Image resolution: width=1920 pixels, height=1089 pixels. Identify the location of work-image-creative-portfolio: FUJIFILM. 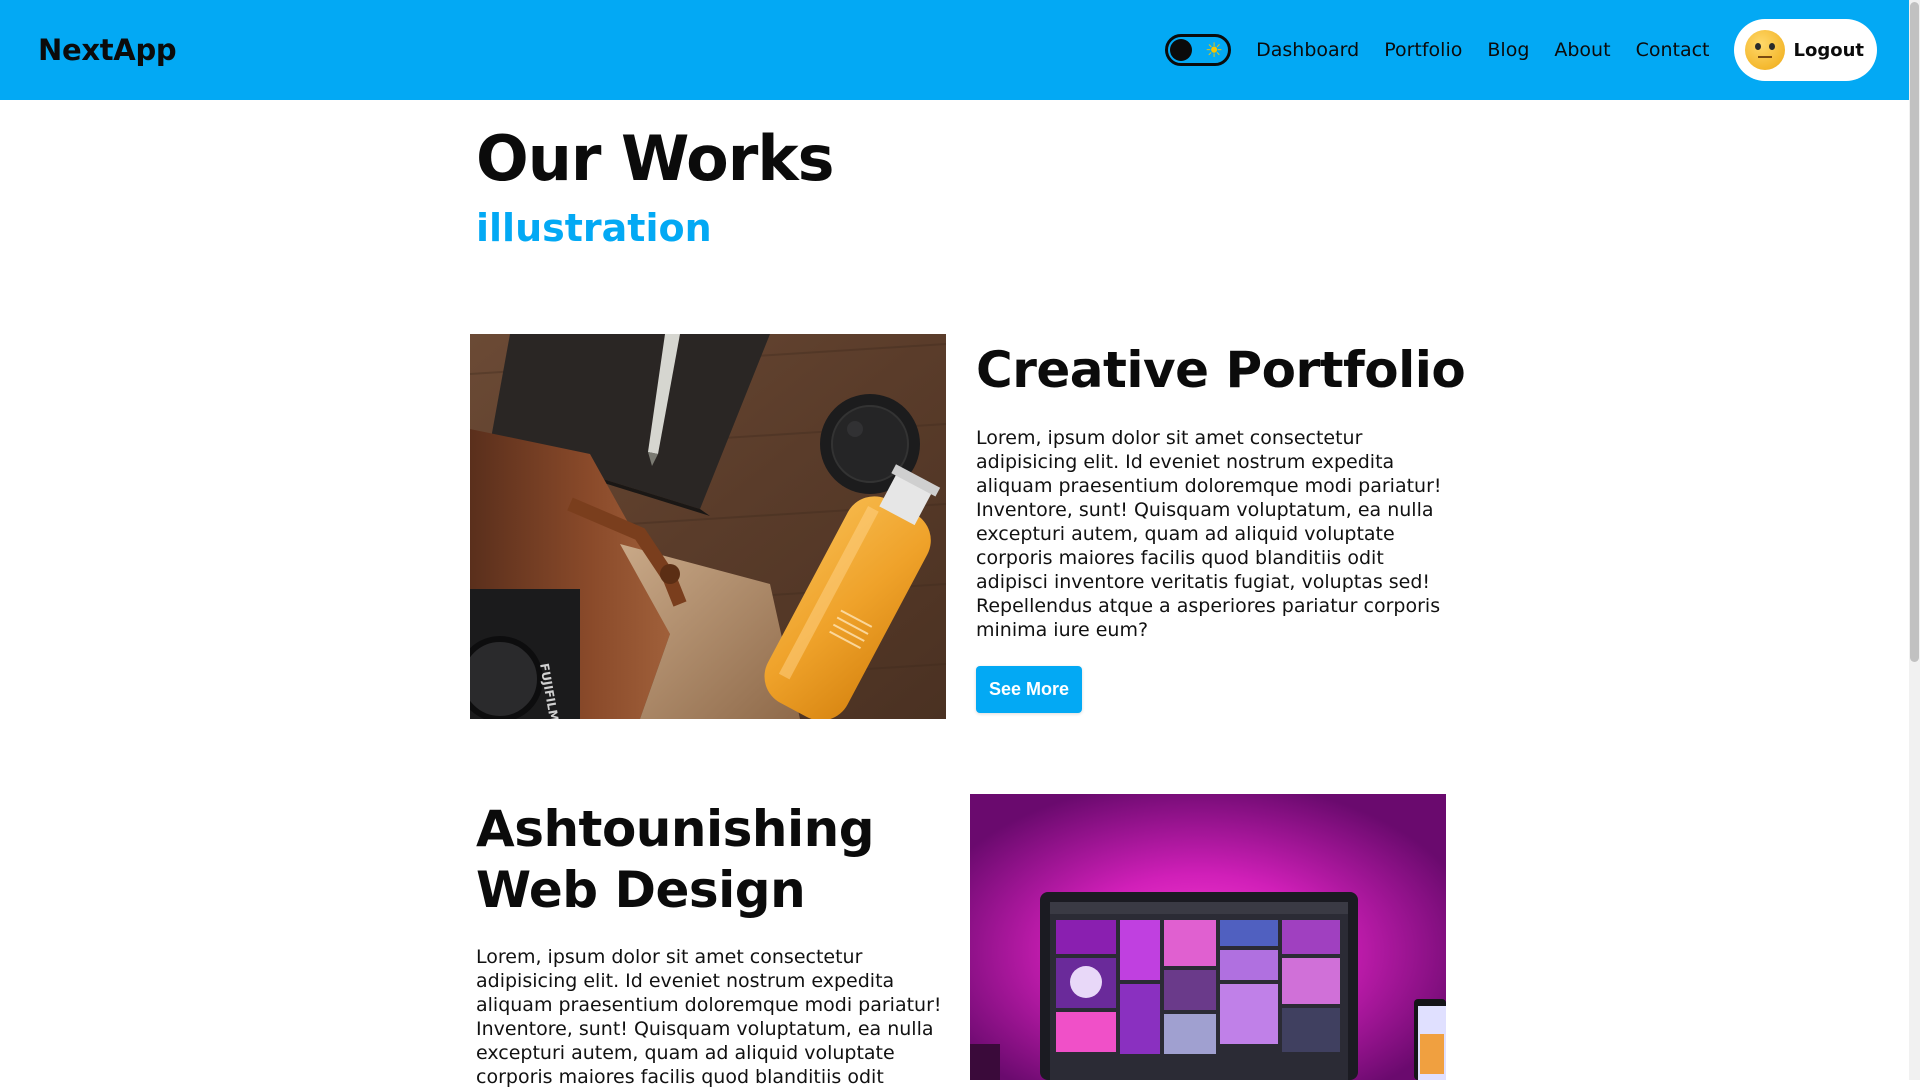
(708, 526).